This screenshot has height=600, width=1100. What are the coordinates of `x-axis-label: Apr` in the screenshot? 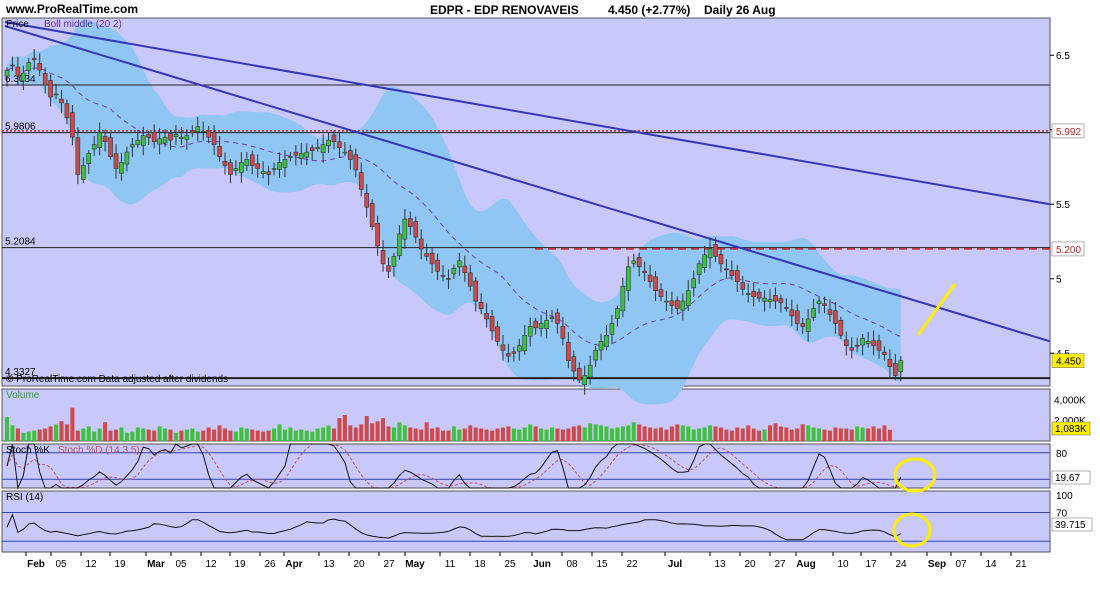 It's located at (293, 564).